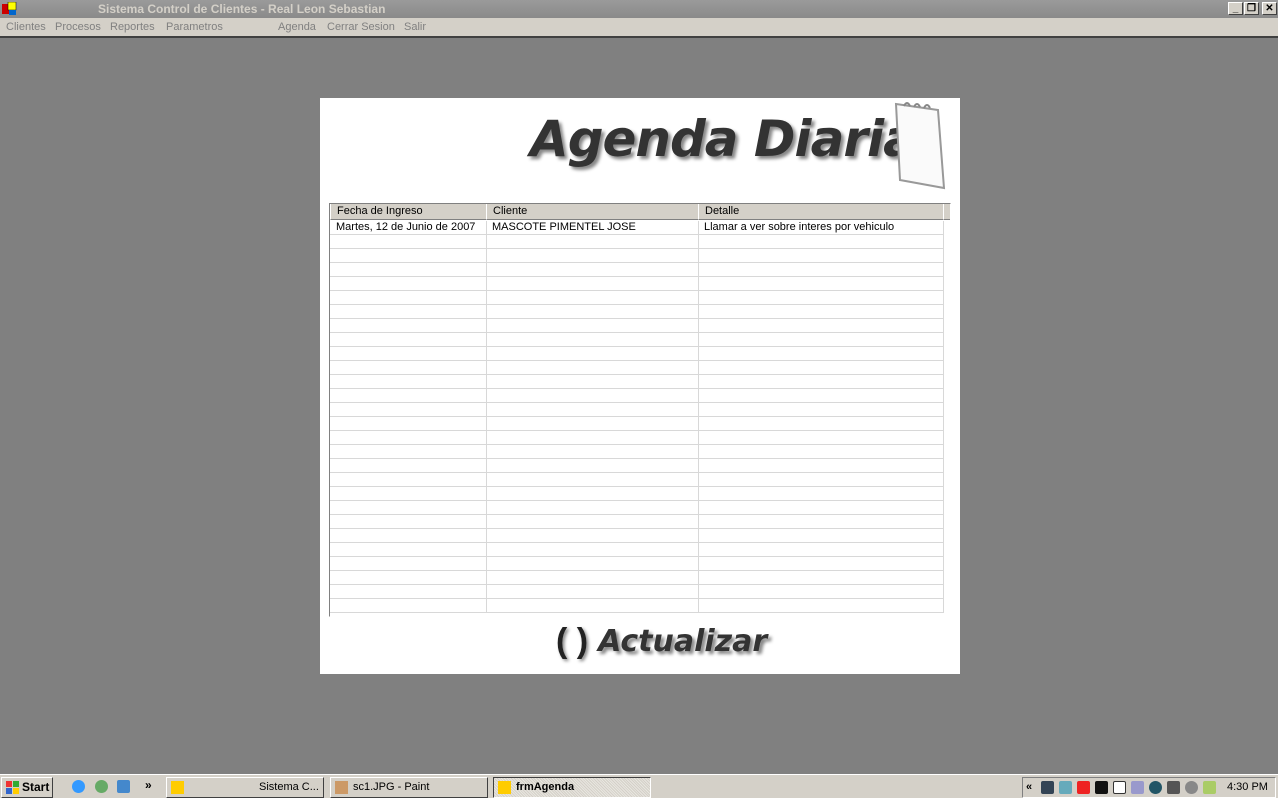 Image resolution: width=1278 pixels, height=798 pixels. I want to click on quicklaunch-more: », so click(148, 785).